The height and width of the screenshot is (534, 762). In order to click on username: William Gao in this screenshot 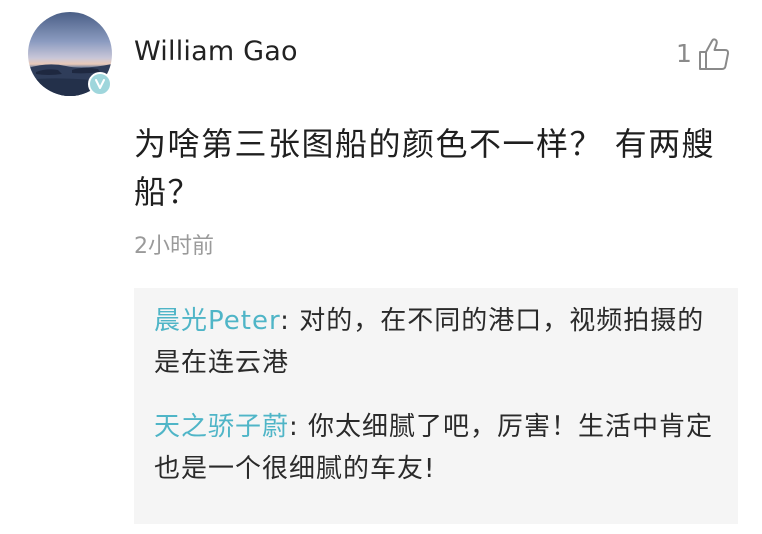, I will do `click(216, 52)`.